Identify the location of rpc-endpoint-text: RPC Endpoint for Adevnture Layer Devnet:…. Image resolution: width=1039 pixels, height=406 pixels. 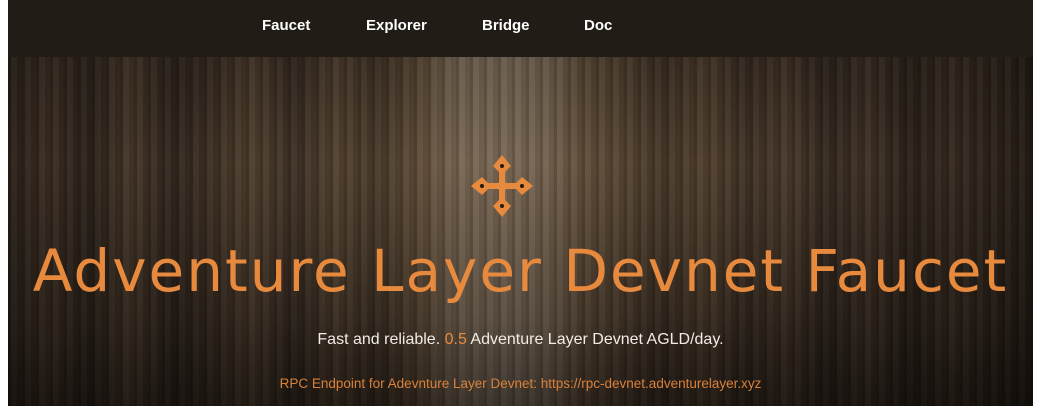
(520, 383).